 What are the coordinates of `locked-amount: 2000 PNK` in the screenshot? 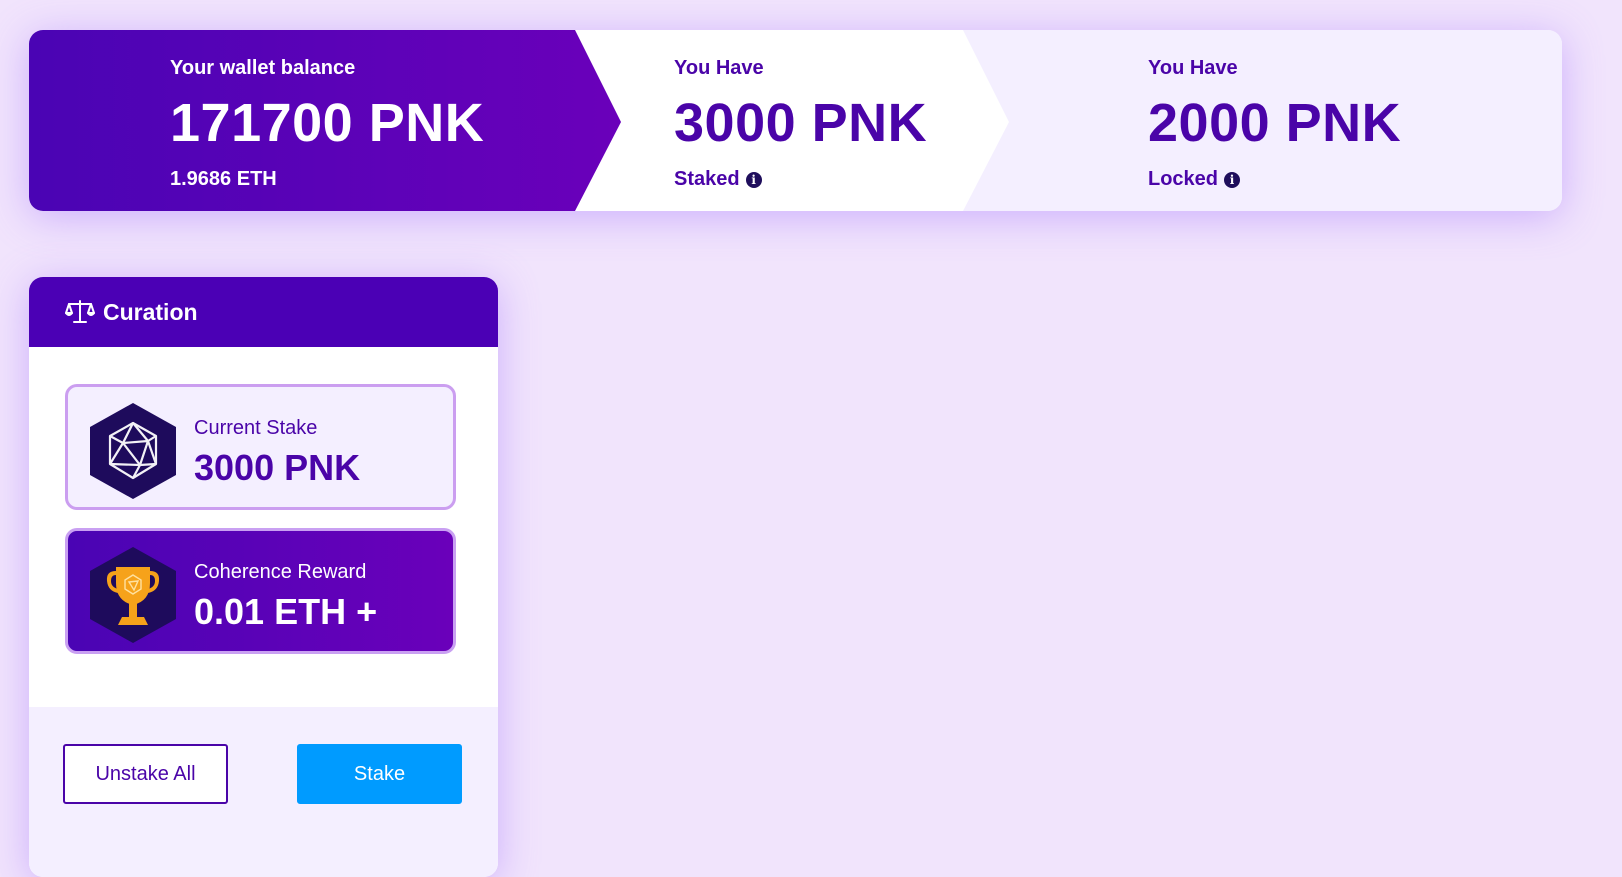 It's located at (1275, 123).